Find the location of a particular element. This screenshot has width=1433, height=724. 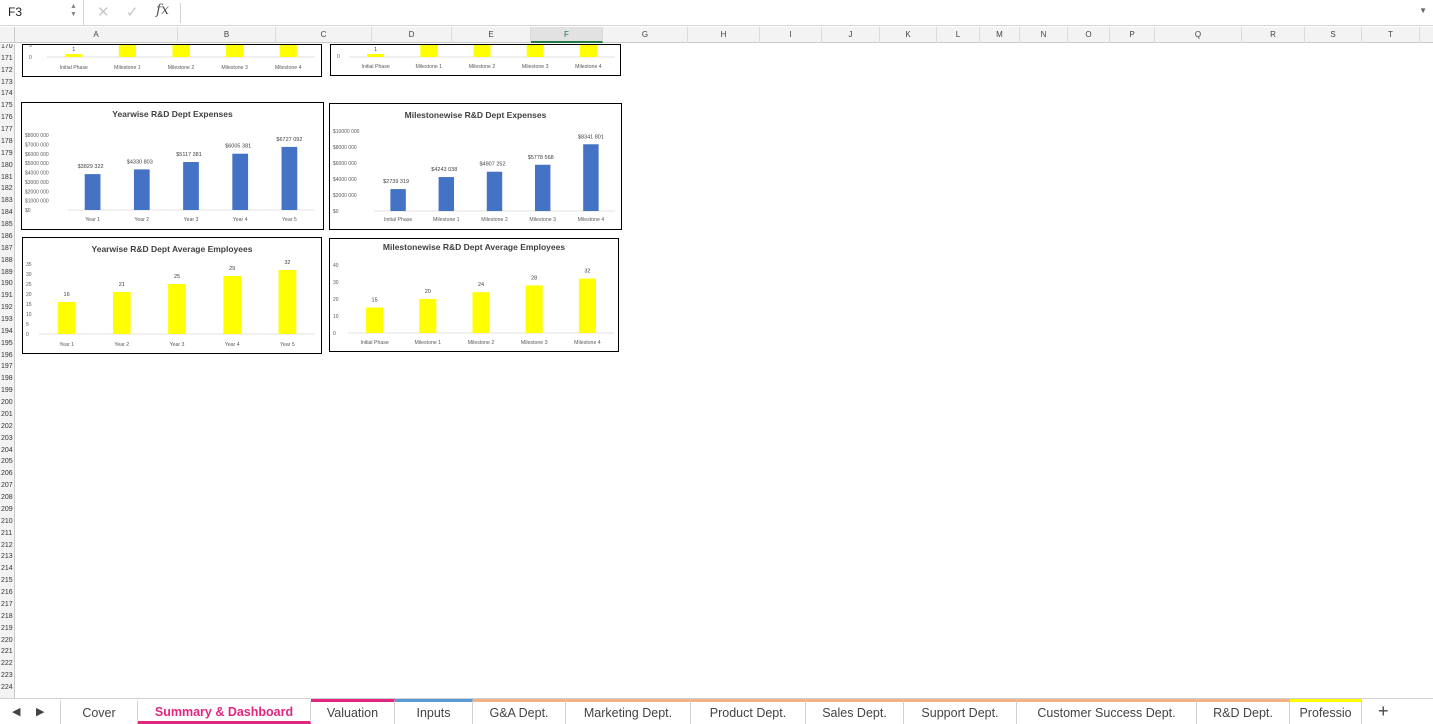

column-header-c: C is located at coordinates (324, 35).